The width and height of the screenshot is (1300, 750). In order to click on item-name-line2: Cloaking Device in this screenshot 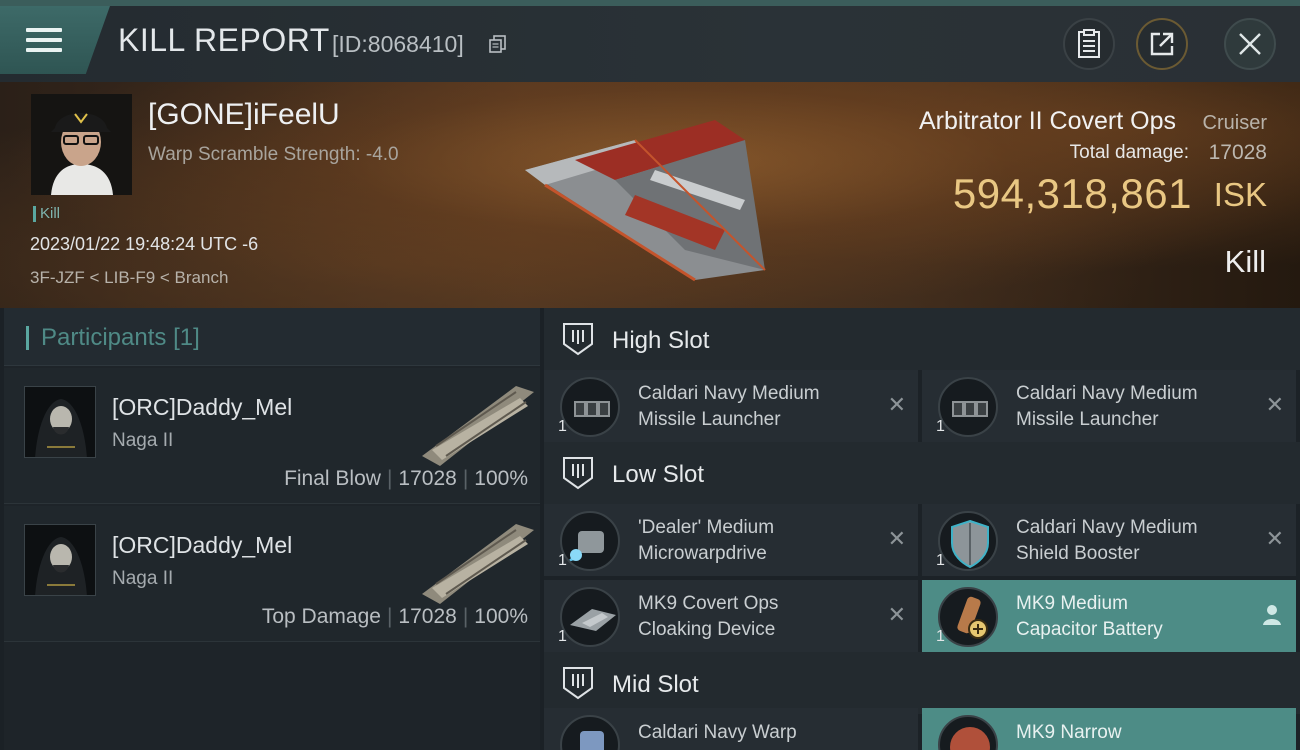, I will do `click(707, 629)`.